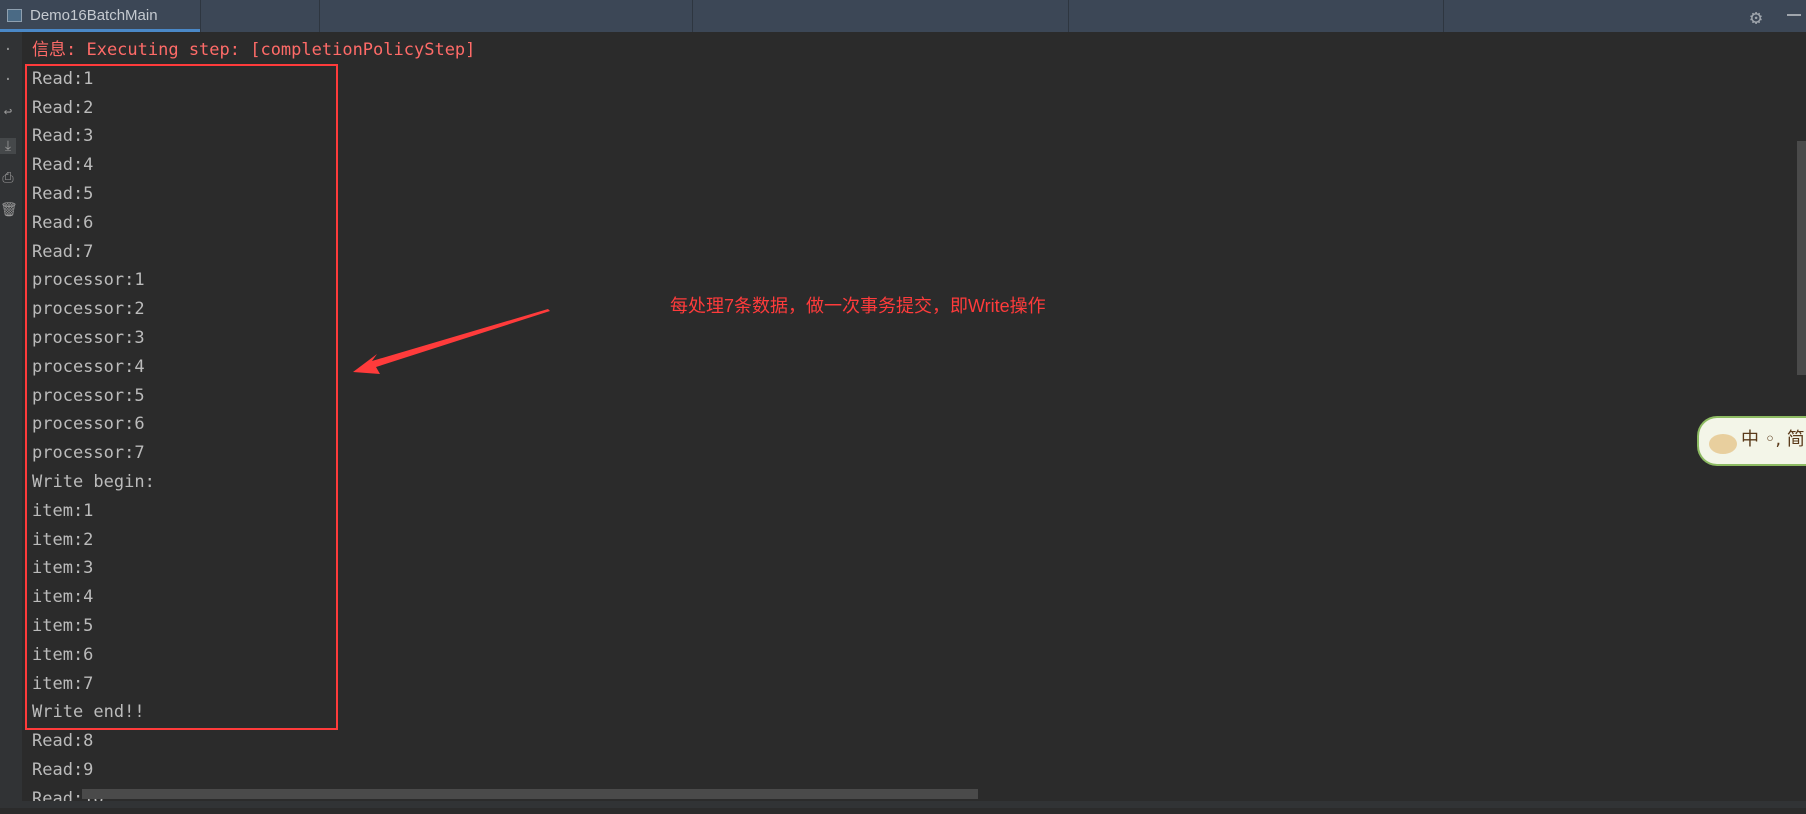 Image resolution: width=1806 pixels, height=814 pixels. What do you see at coordinates (1801, 258) in the screenshot?
I see `vertical-scrollbar` at bounding box center [1801, 258].